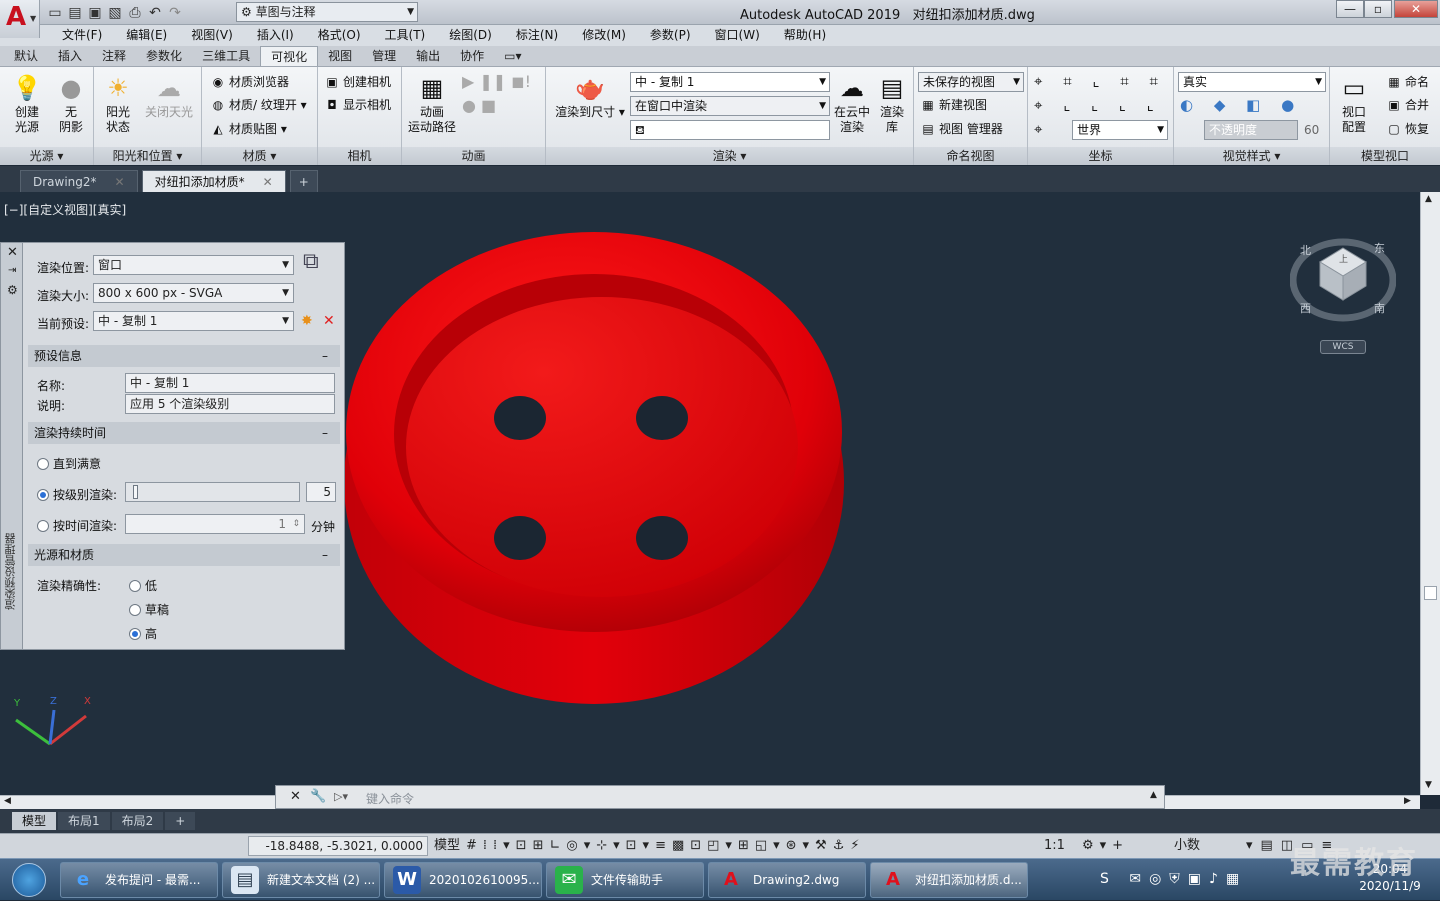  What do you see at coordinates (953, 105) in the screenshot?
I see `new-view-button: ▦ 新建视图` at bounding box center [953, 105].